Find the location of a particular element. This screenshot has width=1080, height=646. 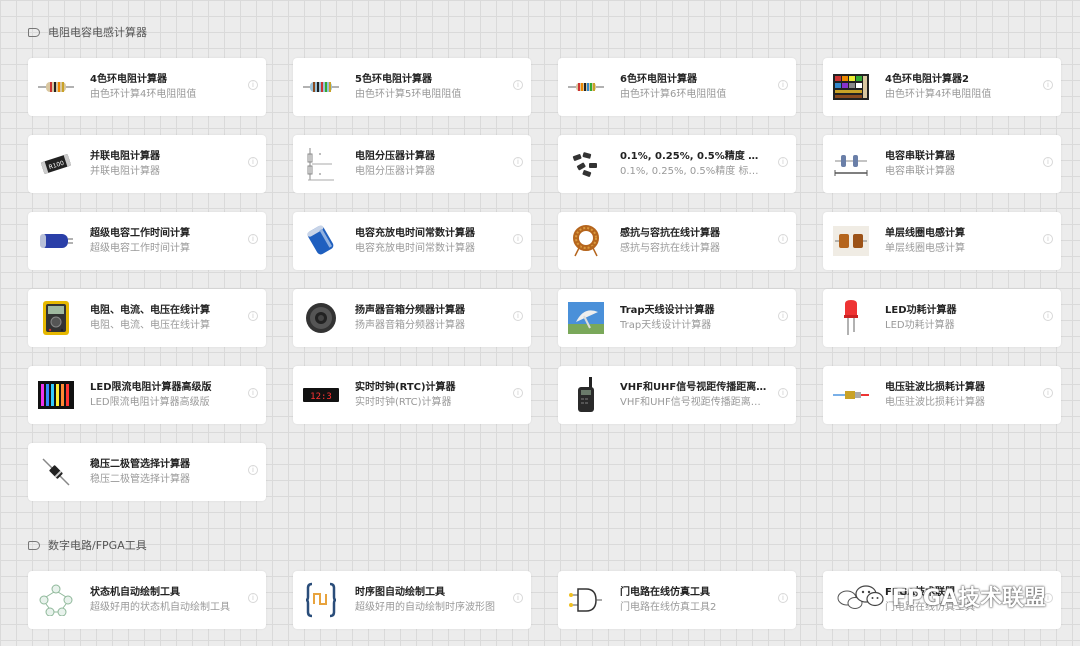

calculator-card: Trap天线设计计算器 Trap天线设计计算器 i is located at coordinates (677, 318).